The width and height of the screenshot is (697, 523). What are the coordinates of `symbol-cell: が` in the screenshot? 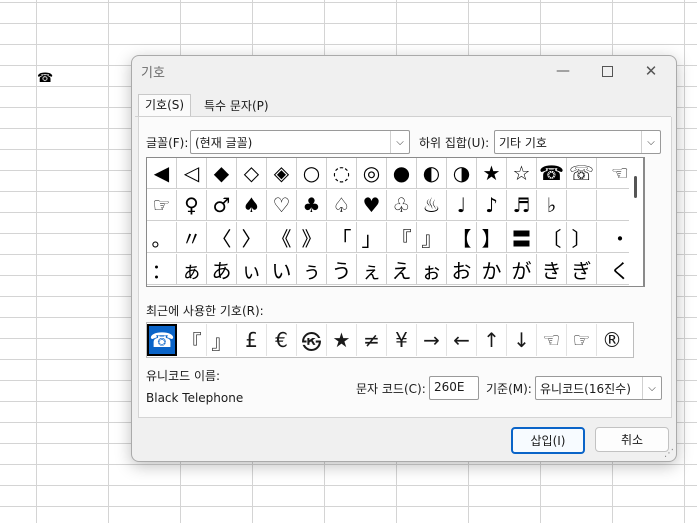 It's located at (522, 269).